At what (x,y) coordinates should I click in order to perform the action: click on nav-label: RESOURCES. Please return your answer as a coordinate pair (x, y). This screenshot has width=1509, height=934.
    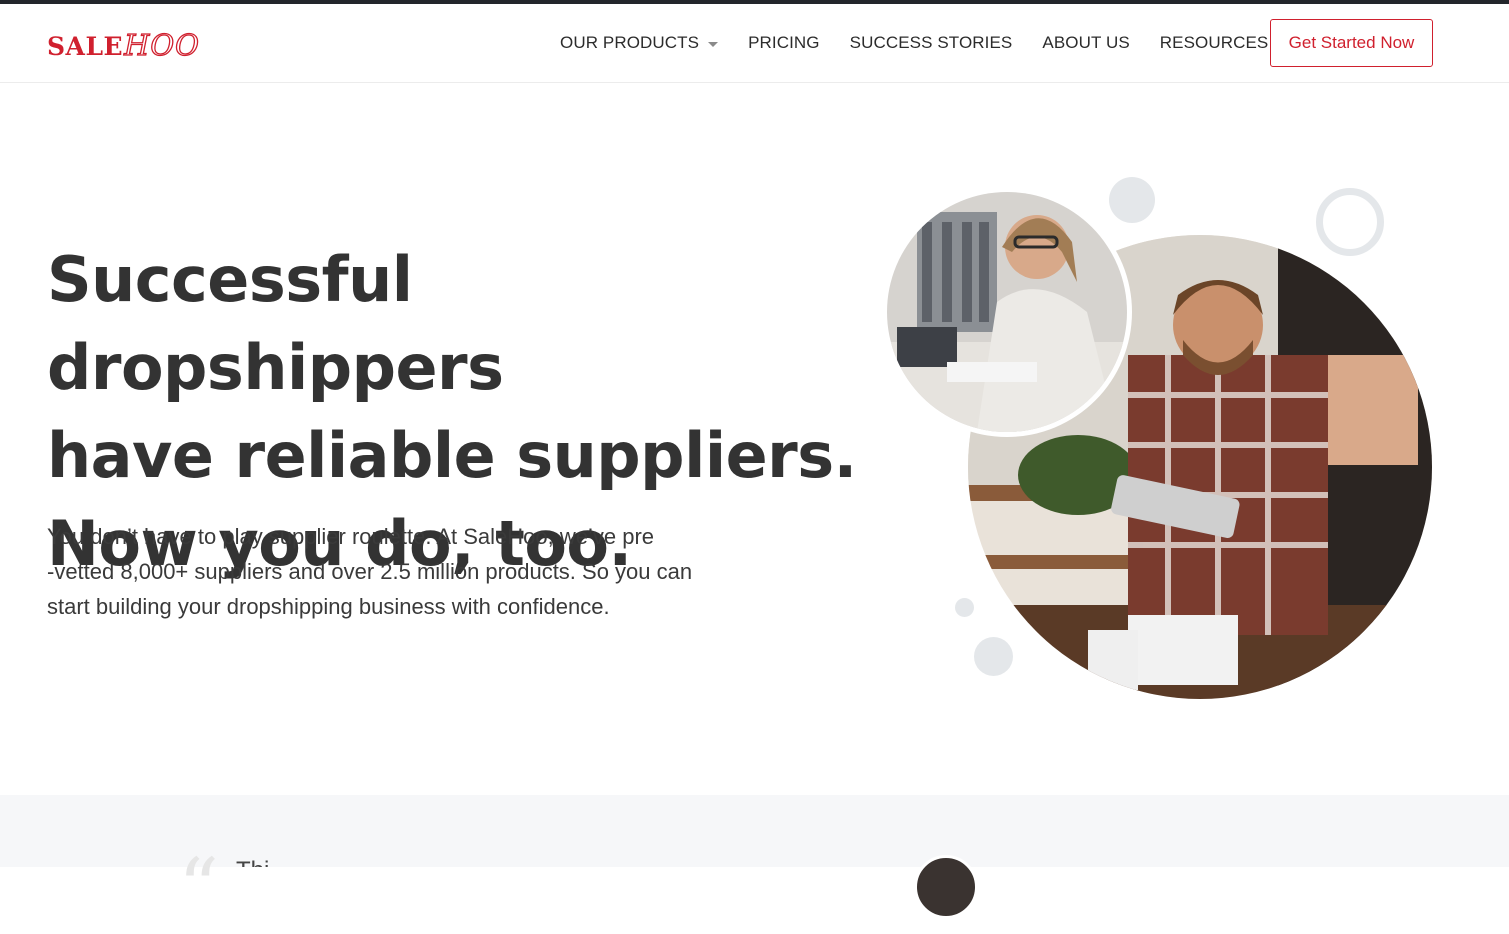
    Looking at the image, I should click on (1214, 42).